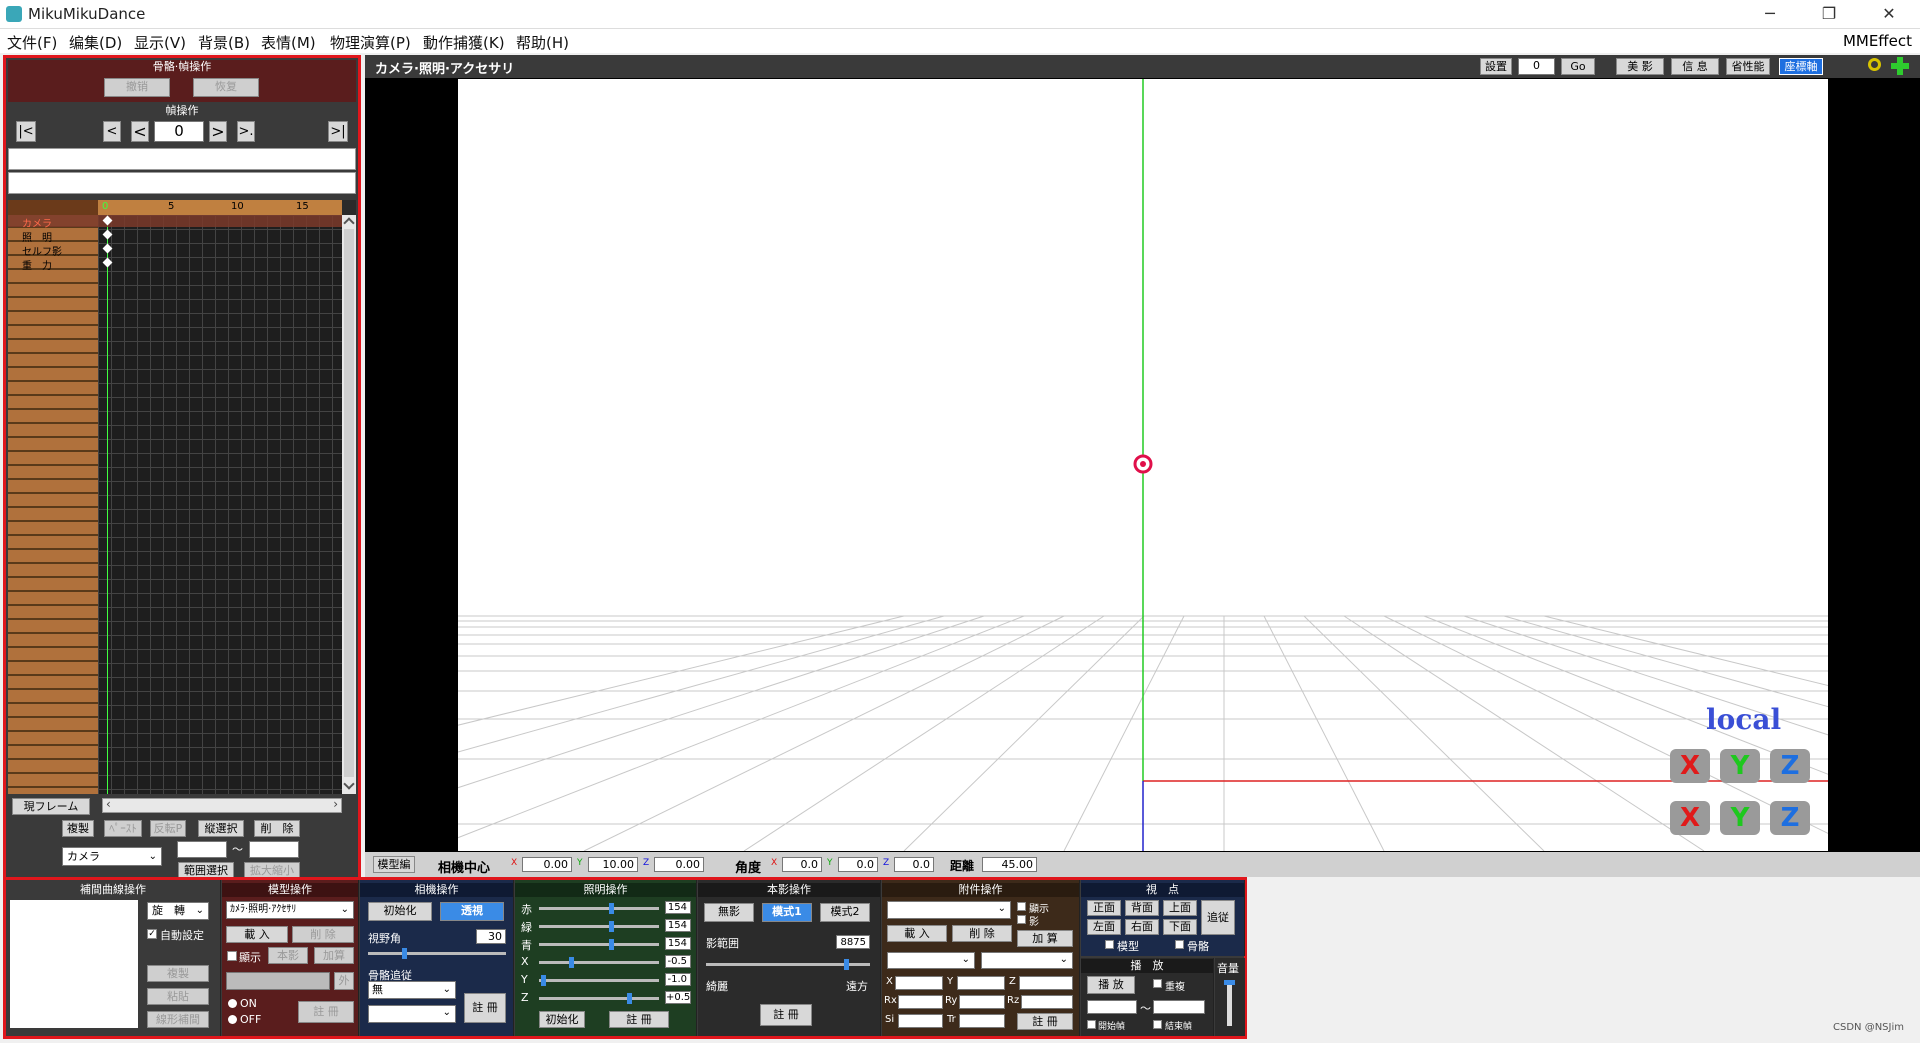  I want to click on info-button: 信 息, so click(1695, 66).